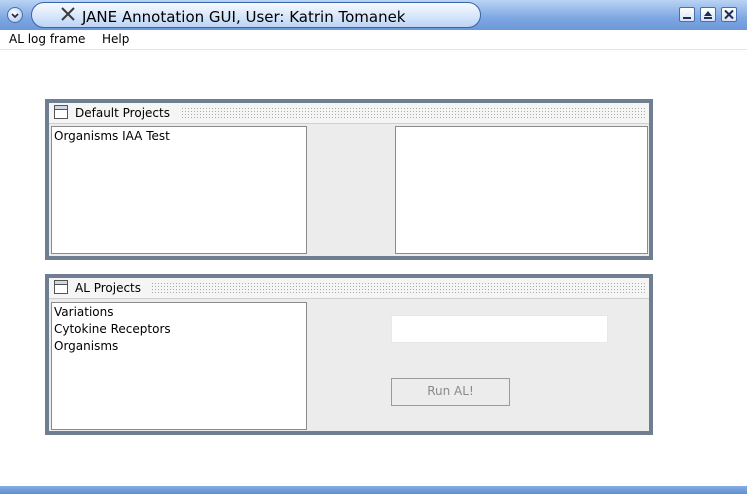 The height and width of the screenshot is (494, 747). What do you see at coordinates (373, 40) in the screenshot?
I see `menu-bar: AL log frame Help` at bounding box center [373, 40].